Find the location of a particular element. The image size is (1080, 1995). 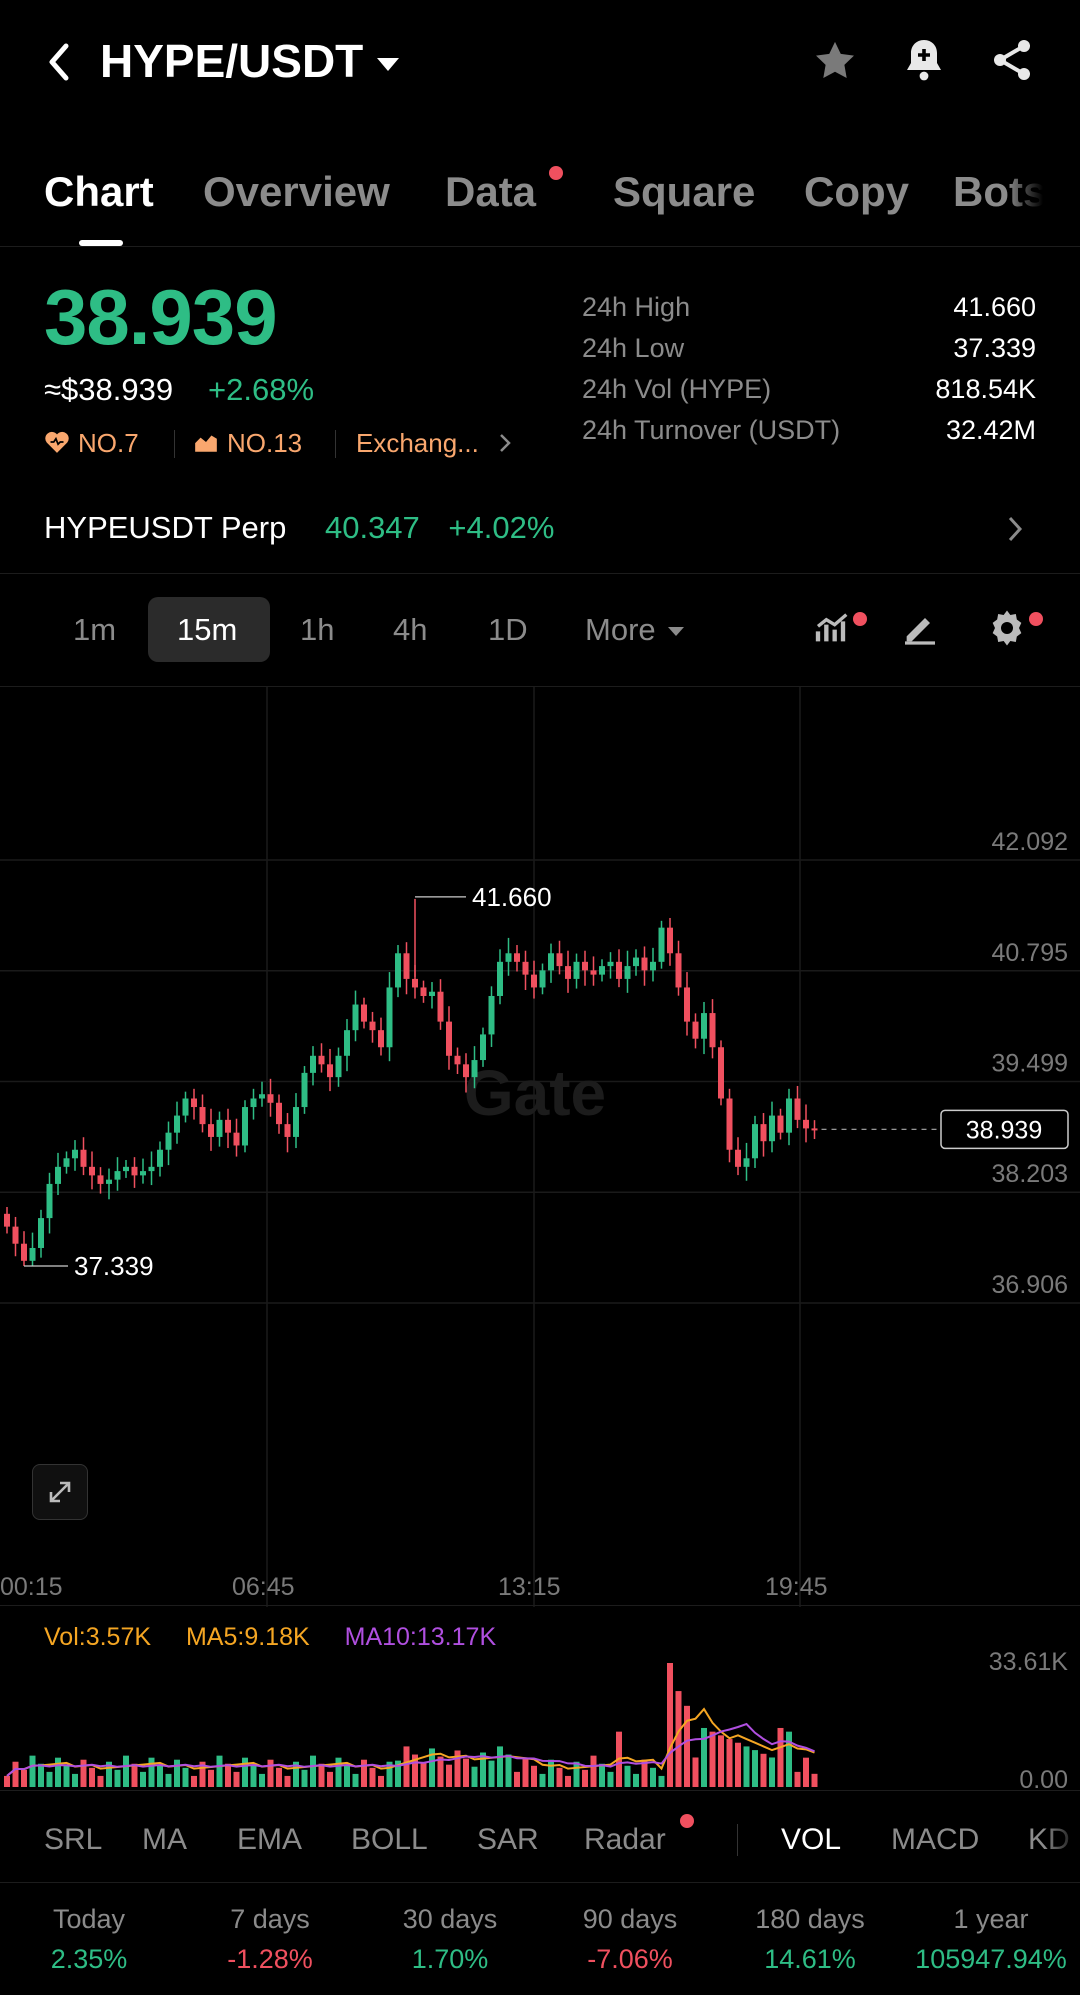

perp-price: 40.347 is located at coordinates (372, 527).